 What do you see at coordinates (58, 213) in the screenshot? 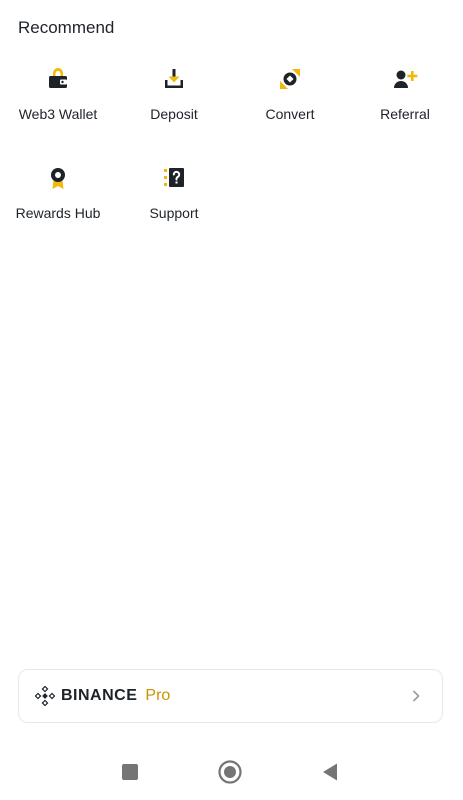
I see `rewards-hub-label: Rewards Hub` at bounding box center [58, 213].